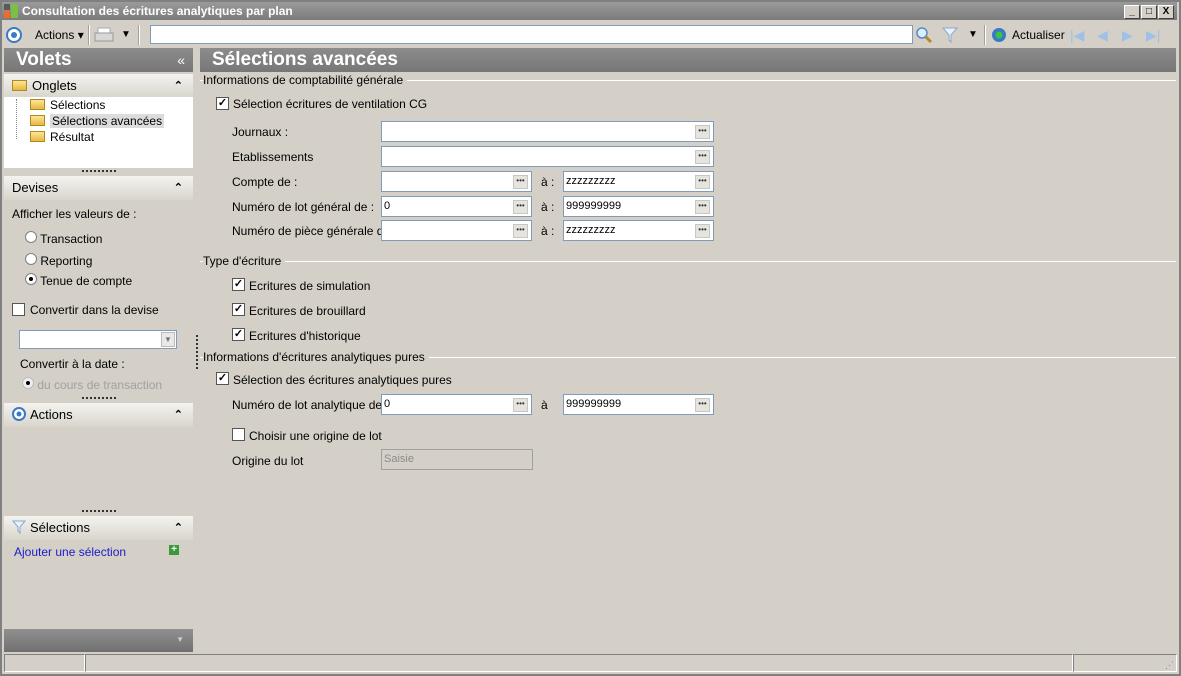 The image size is (1181, 676). What do you see at coordinates (547, 131) in the screenshot?
I see `journaux-input: •••` at bounding box center [547, 131].